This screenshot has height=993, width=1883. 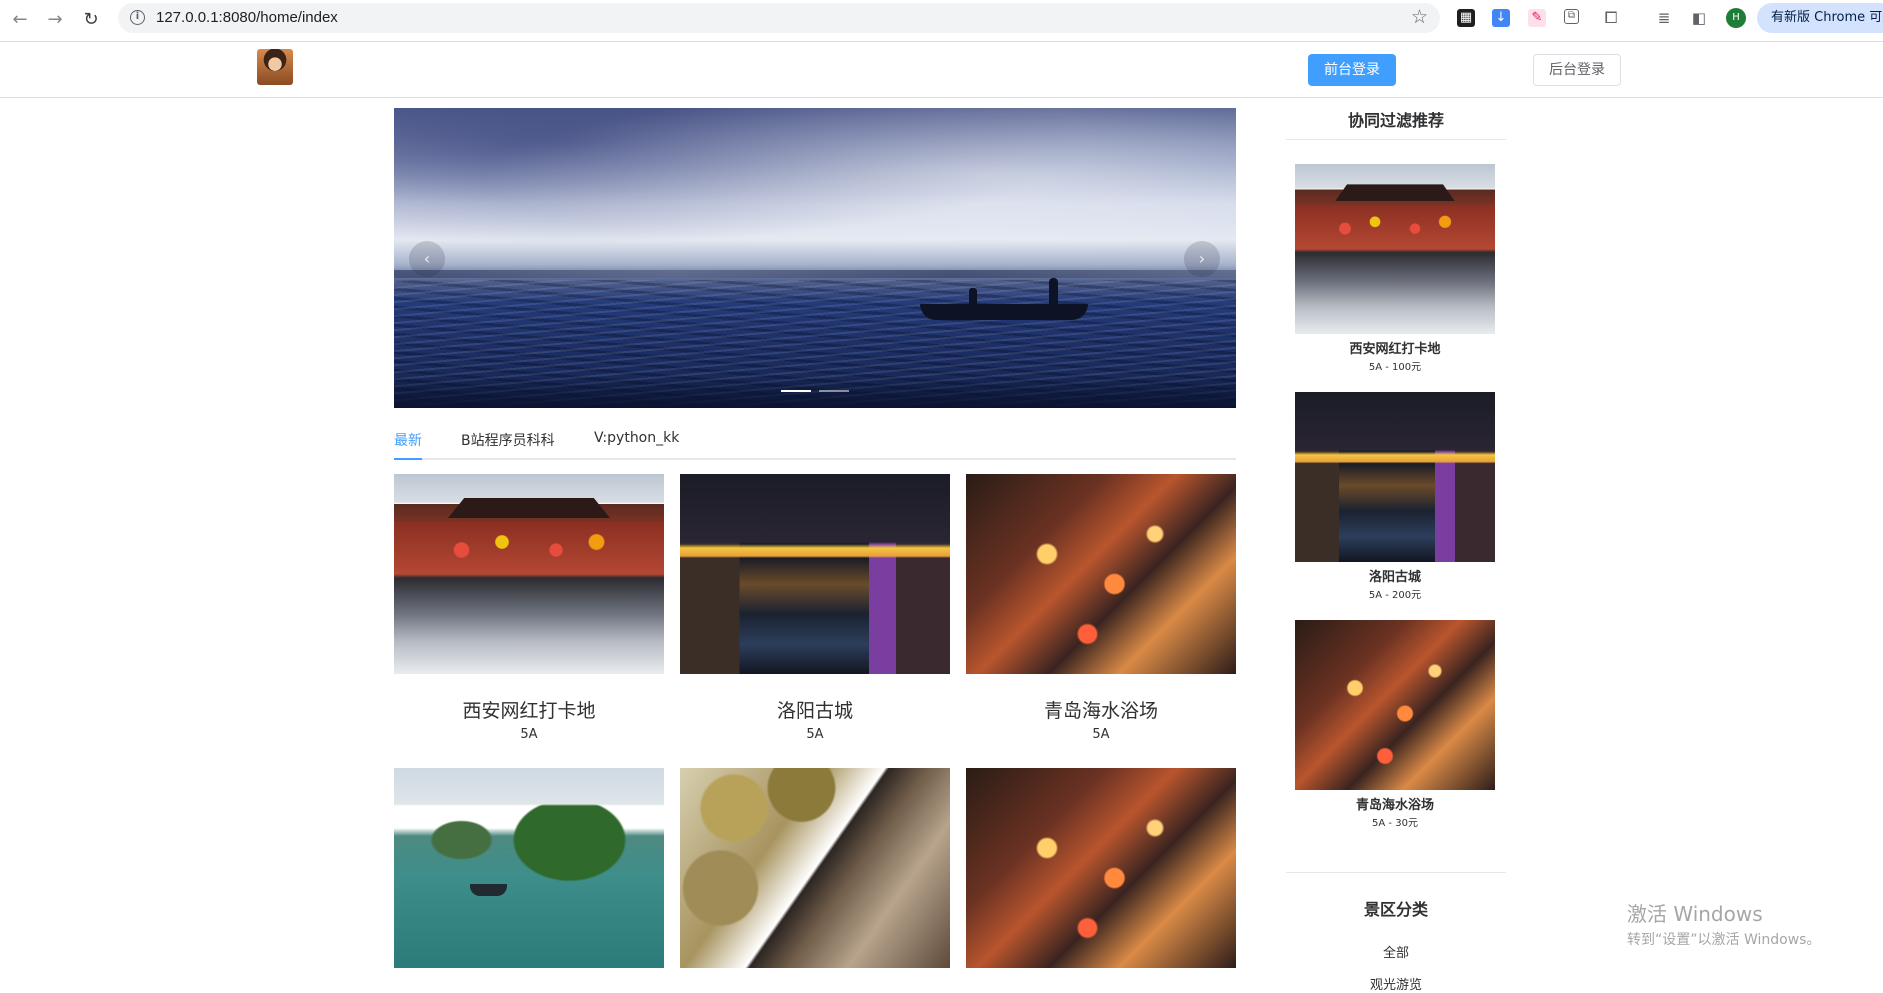 What do you see at coordinates (408, 459) in the screenshot?
I see `tab-active-indicator` at bounding box center [408, 459].